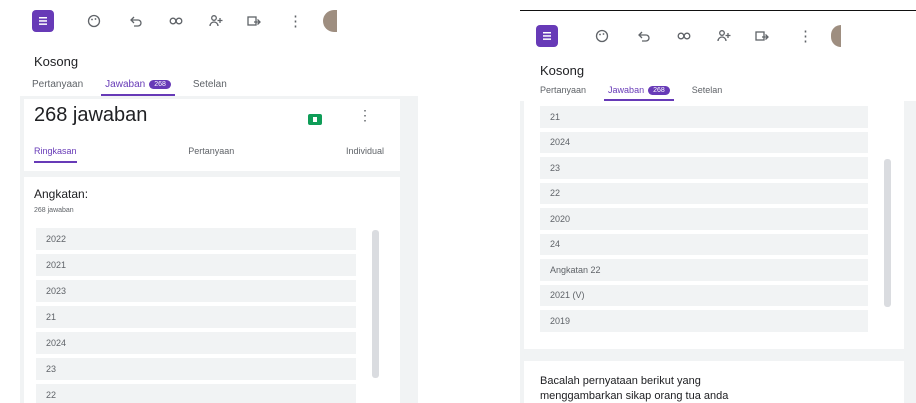 This screenshot has width=916, height=403. I want to click on answer-text: 2021 (V), so click(567, 295).